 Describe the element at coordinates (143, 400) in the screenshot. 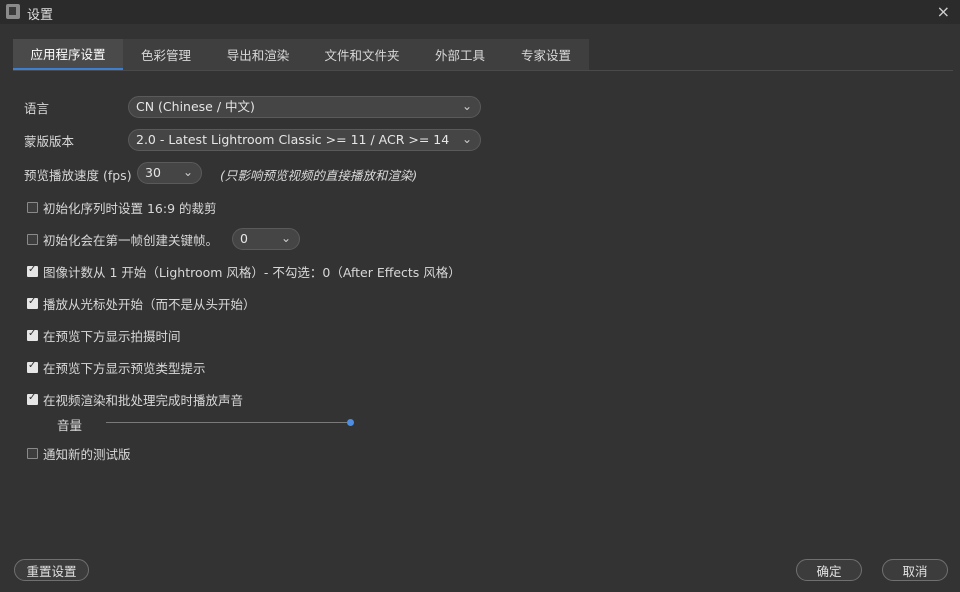

I see `checkbox-label: 在视频渲染和批处理完成时播放声音` at that location.